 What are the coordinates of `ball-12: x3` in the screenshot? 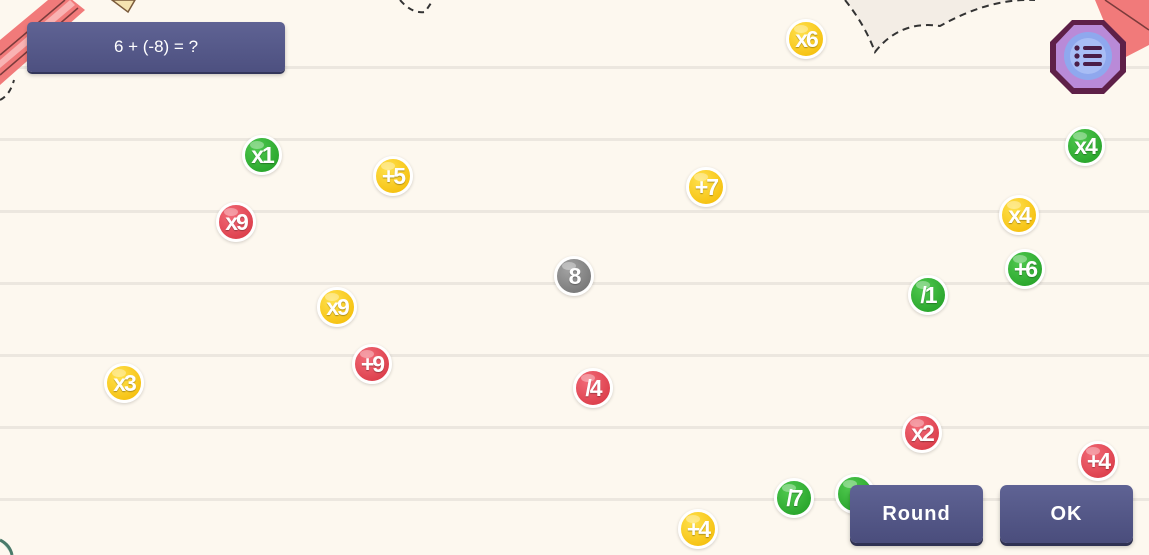 It's located at (124, 383).